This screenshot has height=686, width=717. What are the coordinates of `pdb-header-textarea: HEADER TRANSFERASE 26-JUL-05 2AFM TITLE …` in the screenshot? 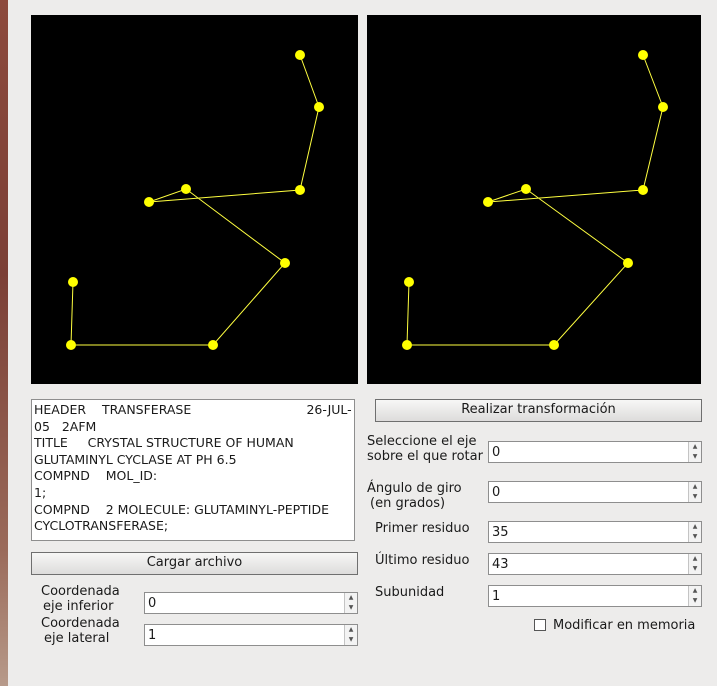 It's located at (193, 470).